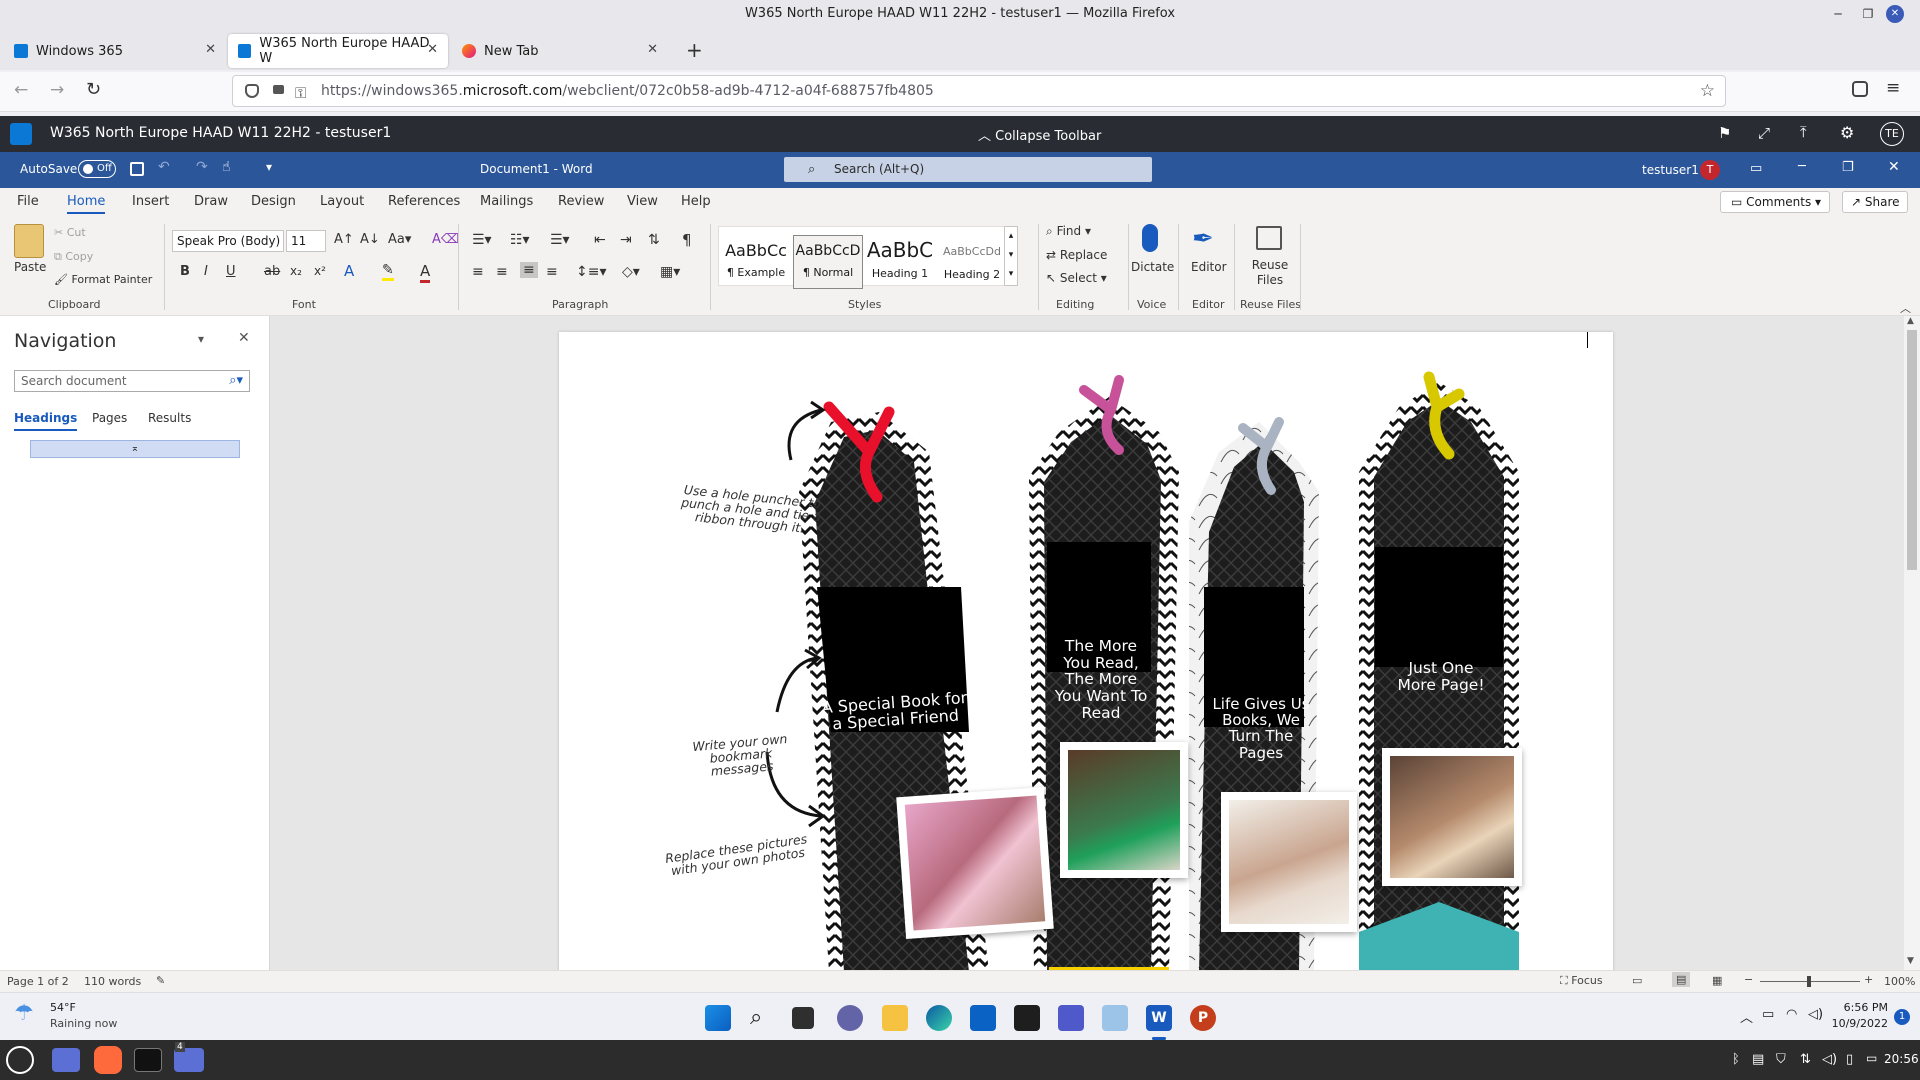 This screenshot has width=1920, height=1080. What do you see at coordinates (1681, 979) in the screenshot?
I see `print-layout-icon: ▤` at bounding box center [1681, 979].